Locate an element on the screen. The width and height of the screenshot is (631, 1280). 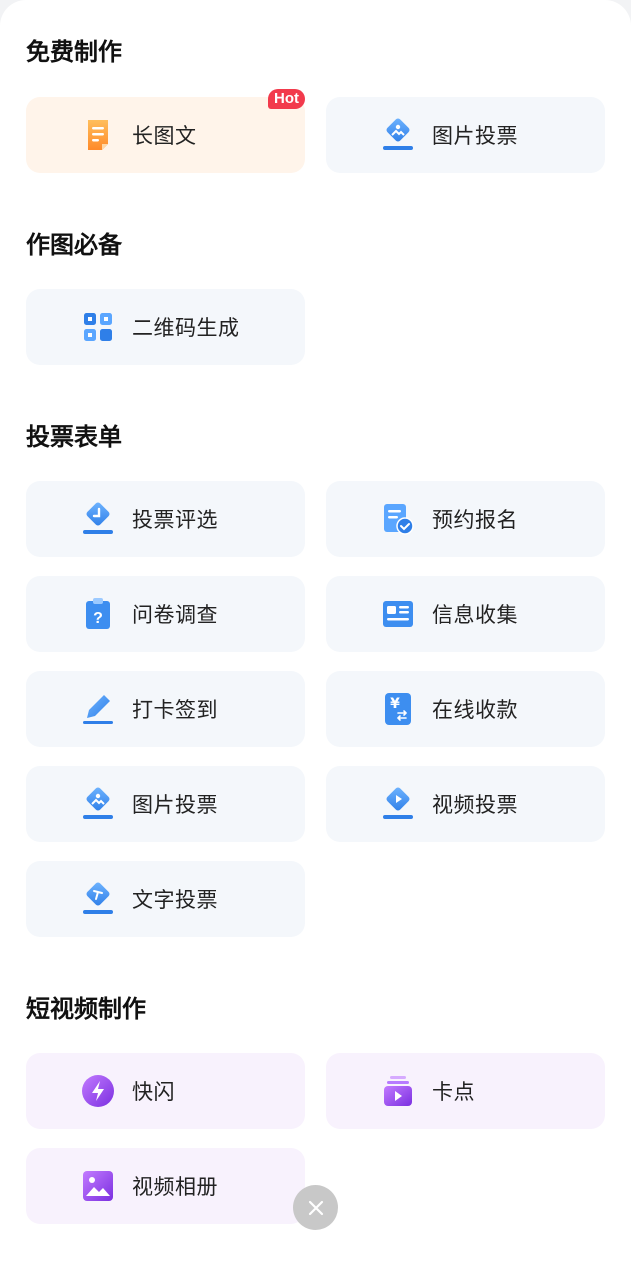
section-free: 免费制作 长图文 Hot 图片投票 is located at coordinates (315, 102).